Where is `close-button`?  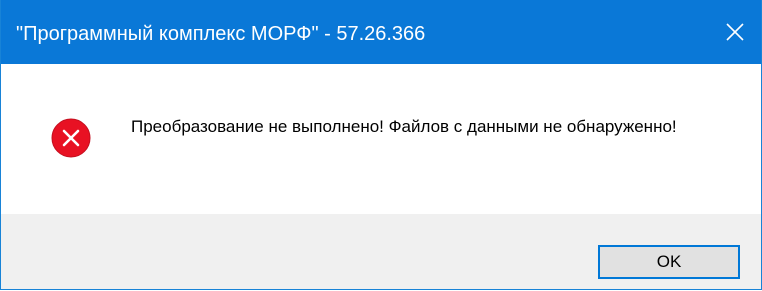 close-button is located at coordinates (735, 32).